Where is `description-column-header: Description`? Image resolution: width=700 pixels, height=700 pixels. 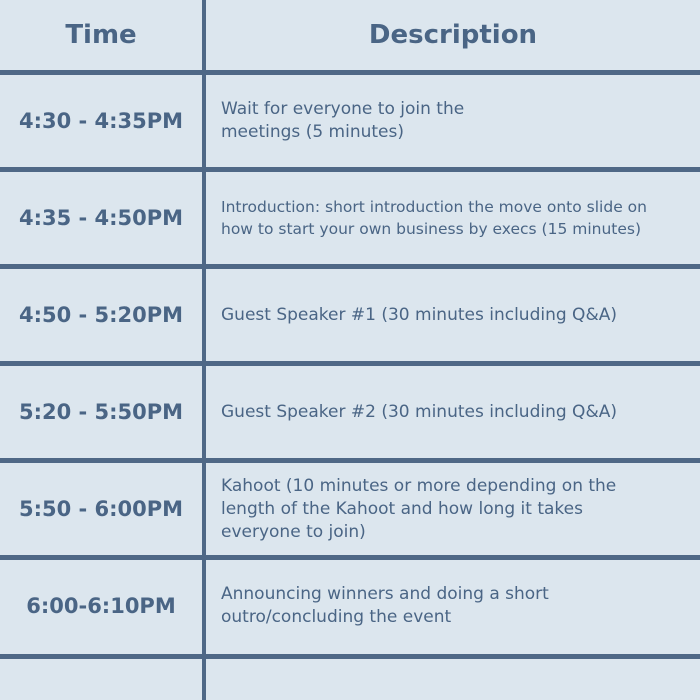 description-column-header: Description is located at coordinates (453, 35).